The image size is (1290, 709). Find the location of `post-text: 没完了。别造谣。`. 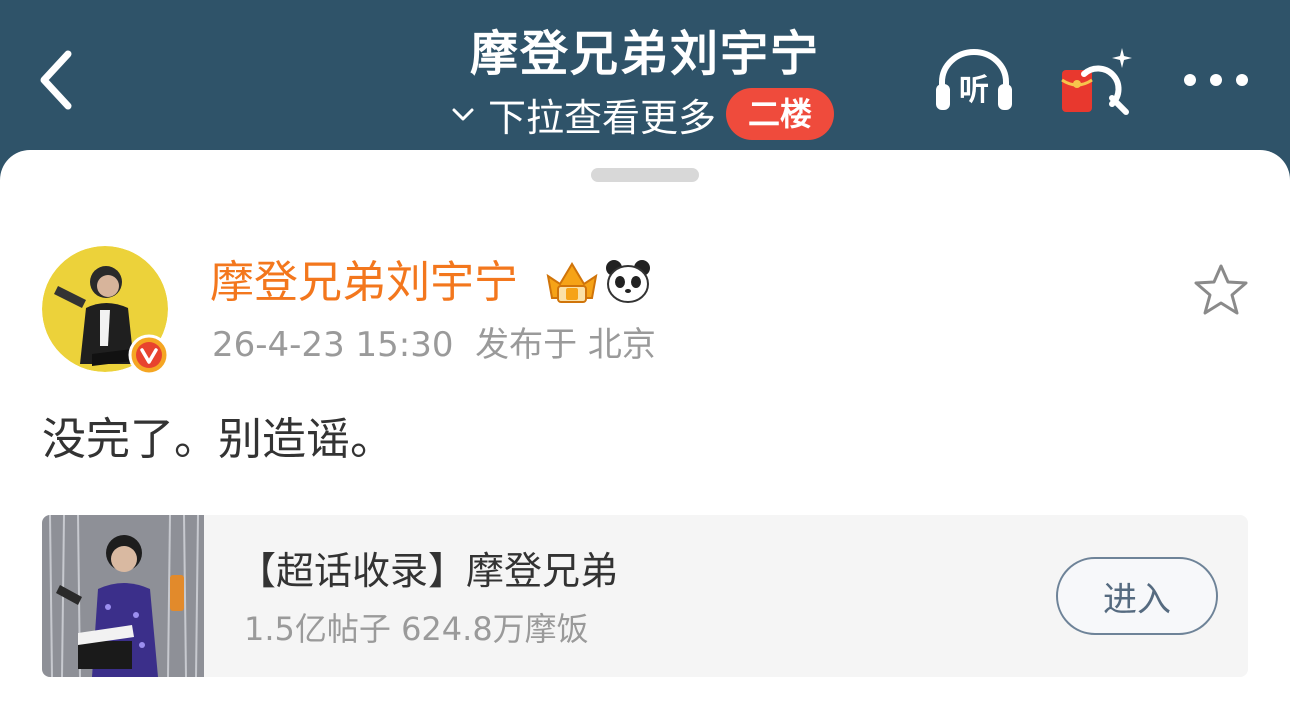

post-text: 没完了。别造谣。 is located at coordinates (218, 439).